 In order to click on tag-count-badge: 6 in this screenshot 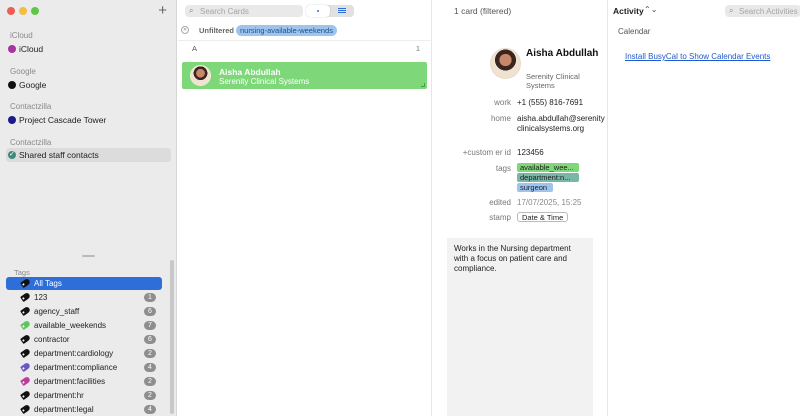, I will do `click(150, 311)`.